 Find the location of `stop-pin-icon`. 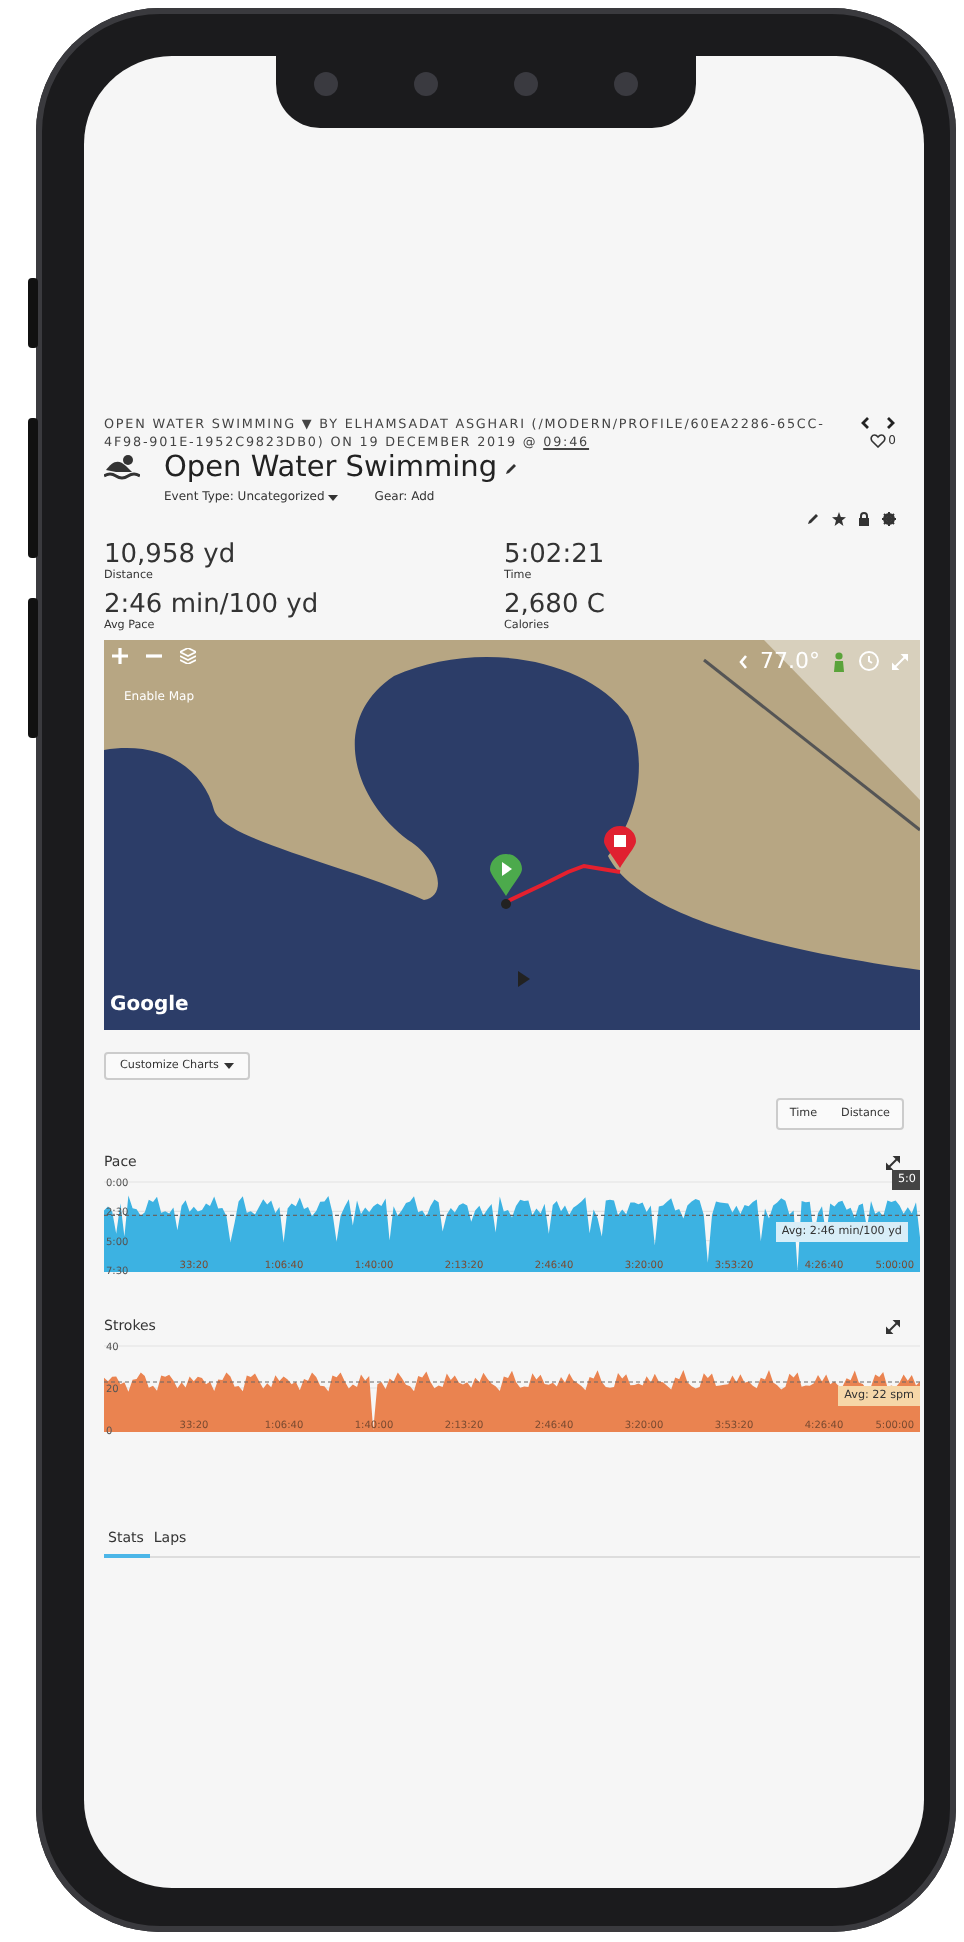

stop-pin-icon is located at coordinates (620, 848).